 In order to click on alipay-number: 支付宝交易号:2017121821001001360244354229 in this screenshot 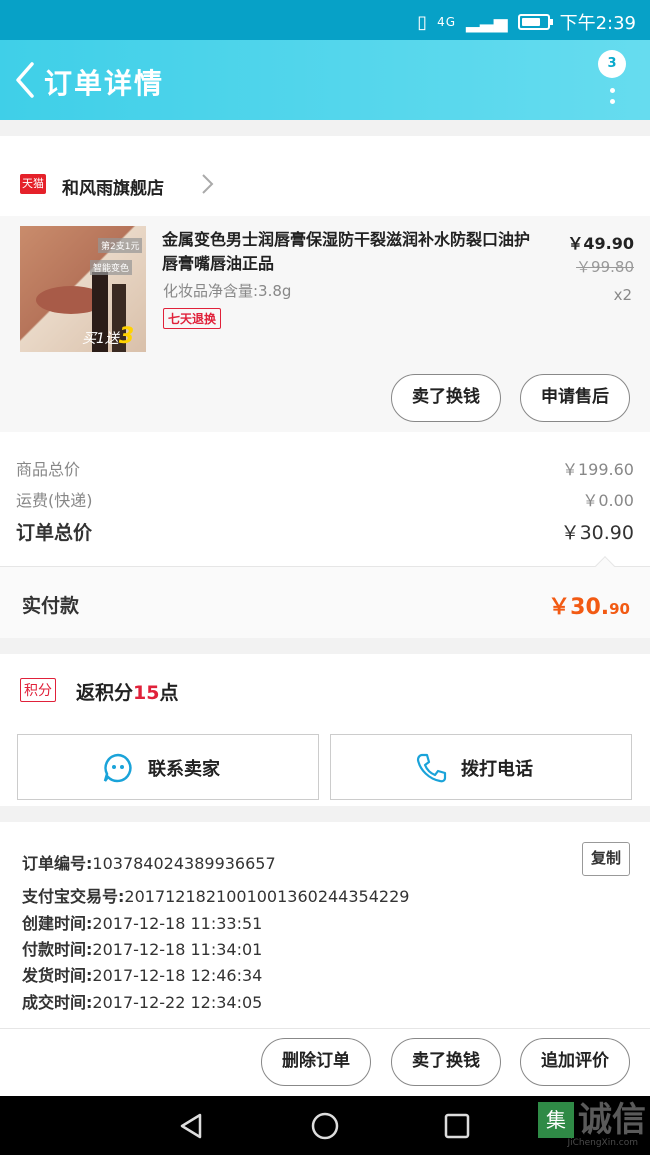, I will do `click(215, 895)`.